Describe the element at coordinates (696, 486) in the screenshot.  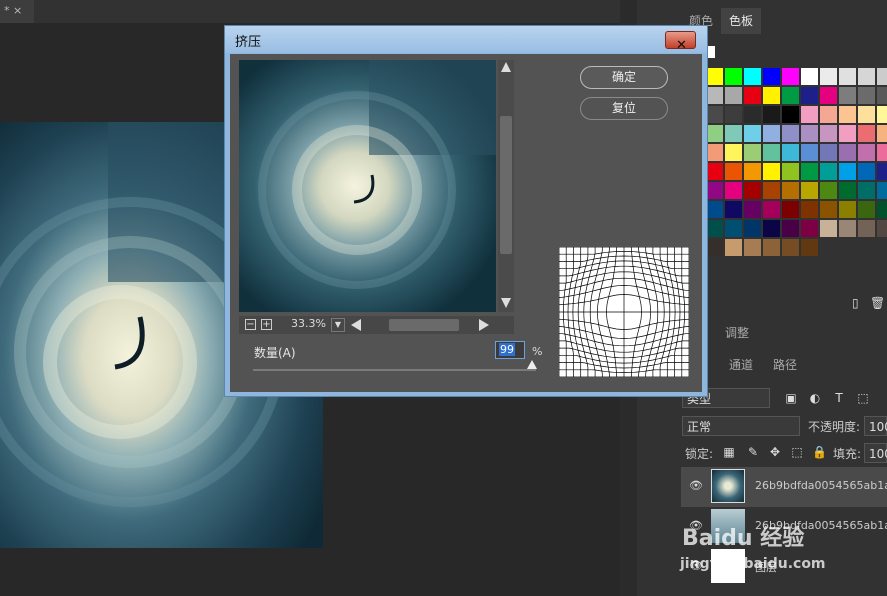
I see `eye-icon: 👁` at that location.